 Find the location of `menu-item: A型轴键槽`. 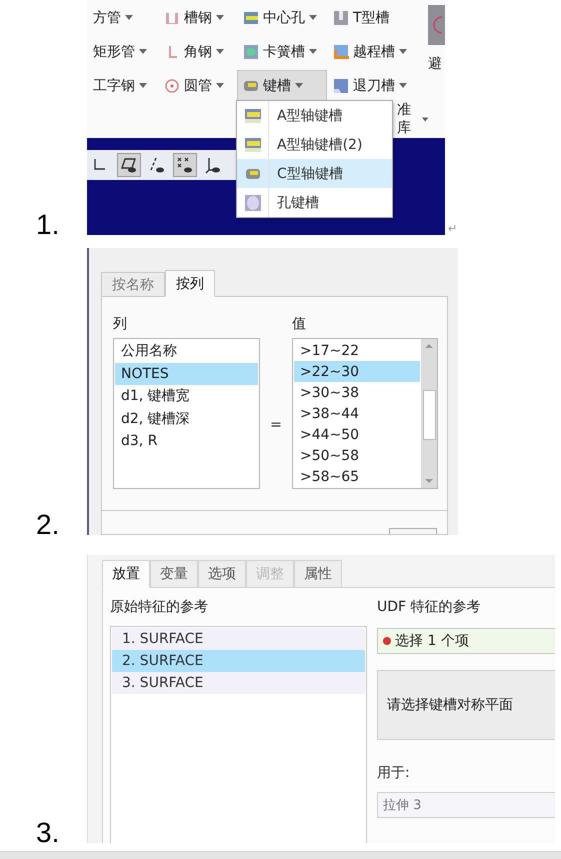

menu-item: A型轴键槽 is located at coordinates (314, 115).